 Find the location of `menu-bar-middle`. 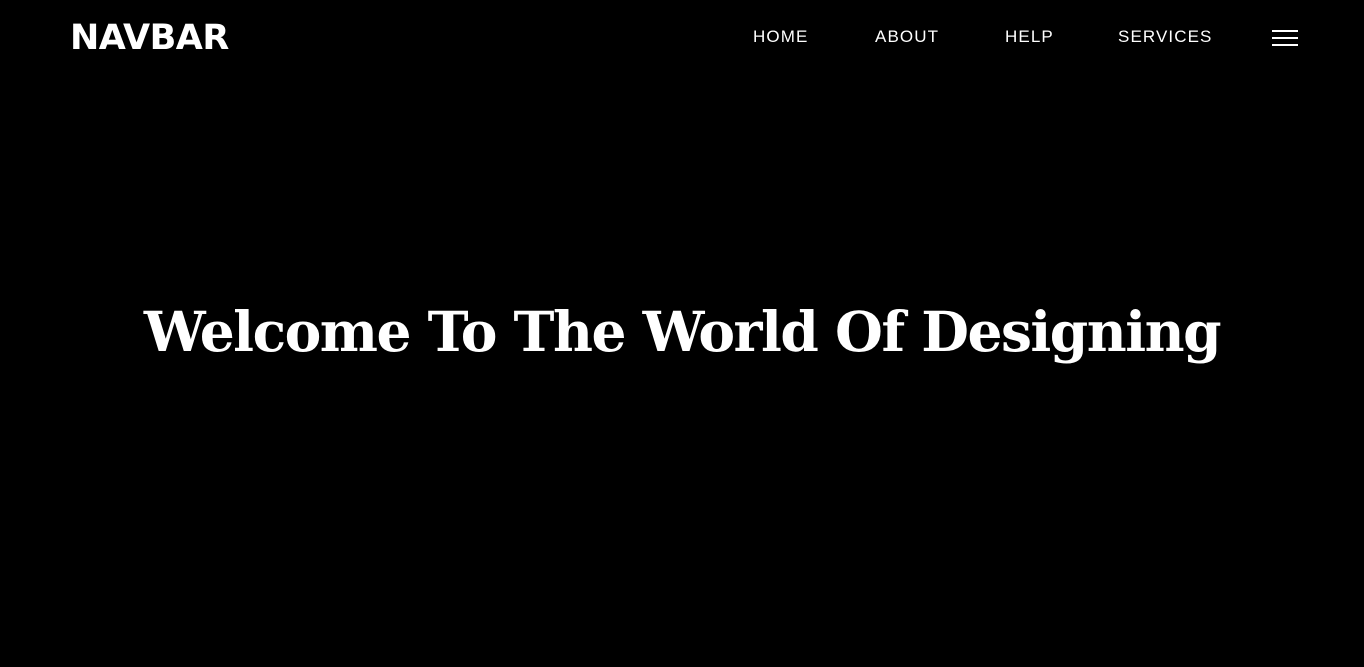

menu-bar-middle is located at coordinates (1285, 38).